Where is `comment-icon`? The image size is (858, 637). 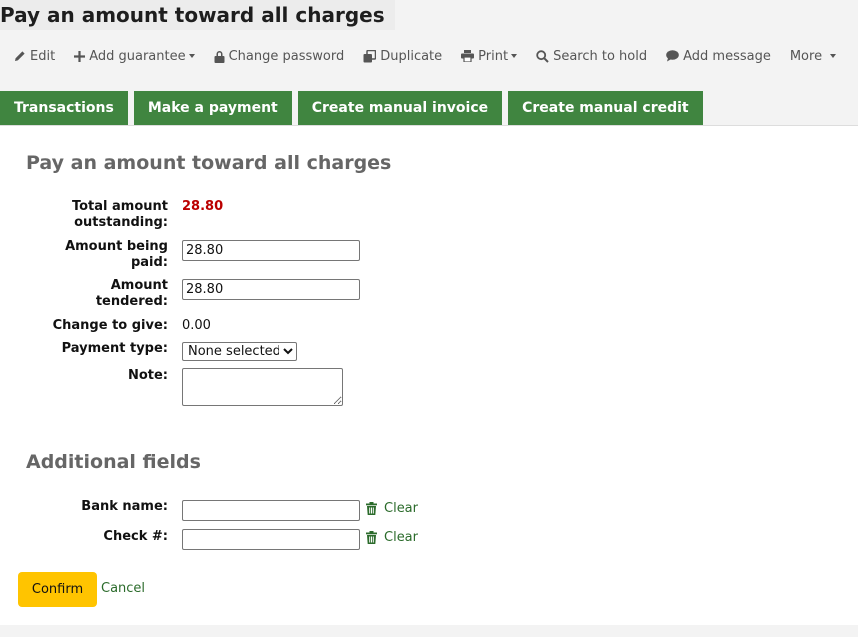
comment-icon is located at coordinates (672, 56).